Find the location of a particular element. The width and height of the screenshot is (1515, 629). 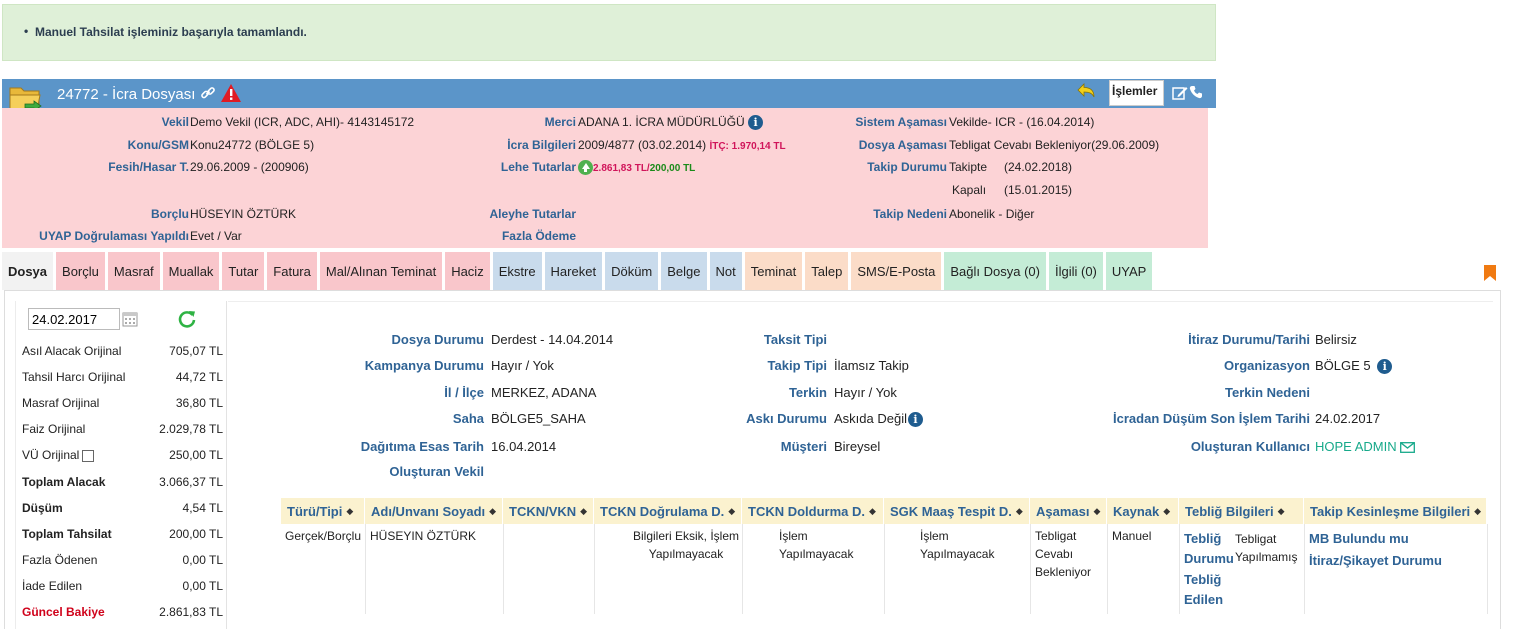

summary-label-text: Faiz Orijinal is located at coordinates (54, 429).